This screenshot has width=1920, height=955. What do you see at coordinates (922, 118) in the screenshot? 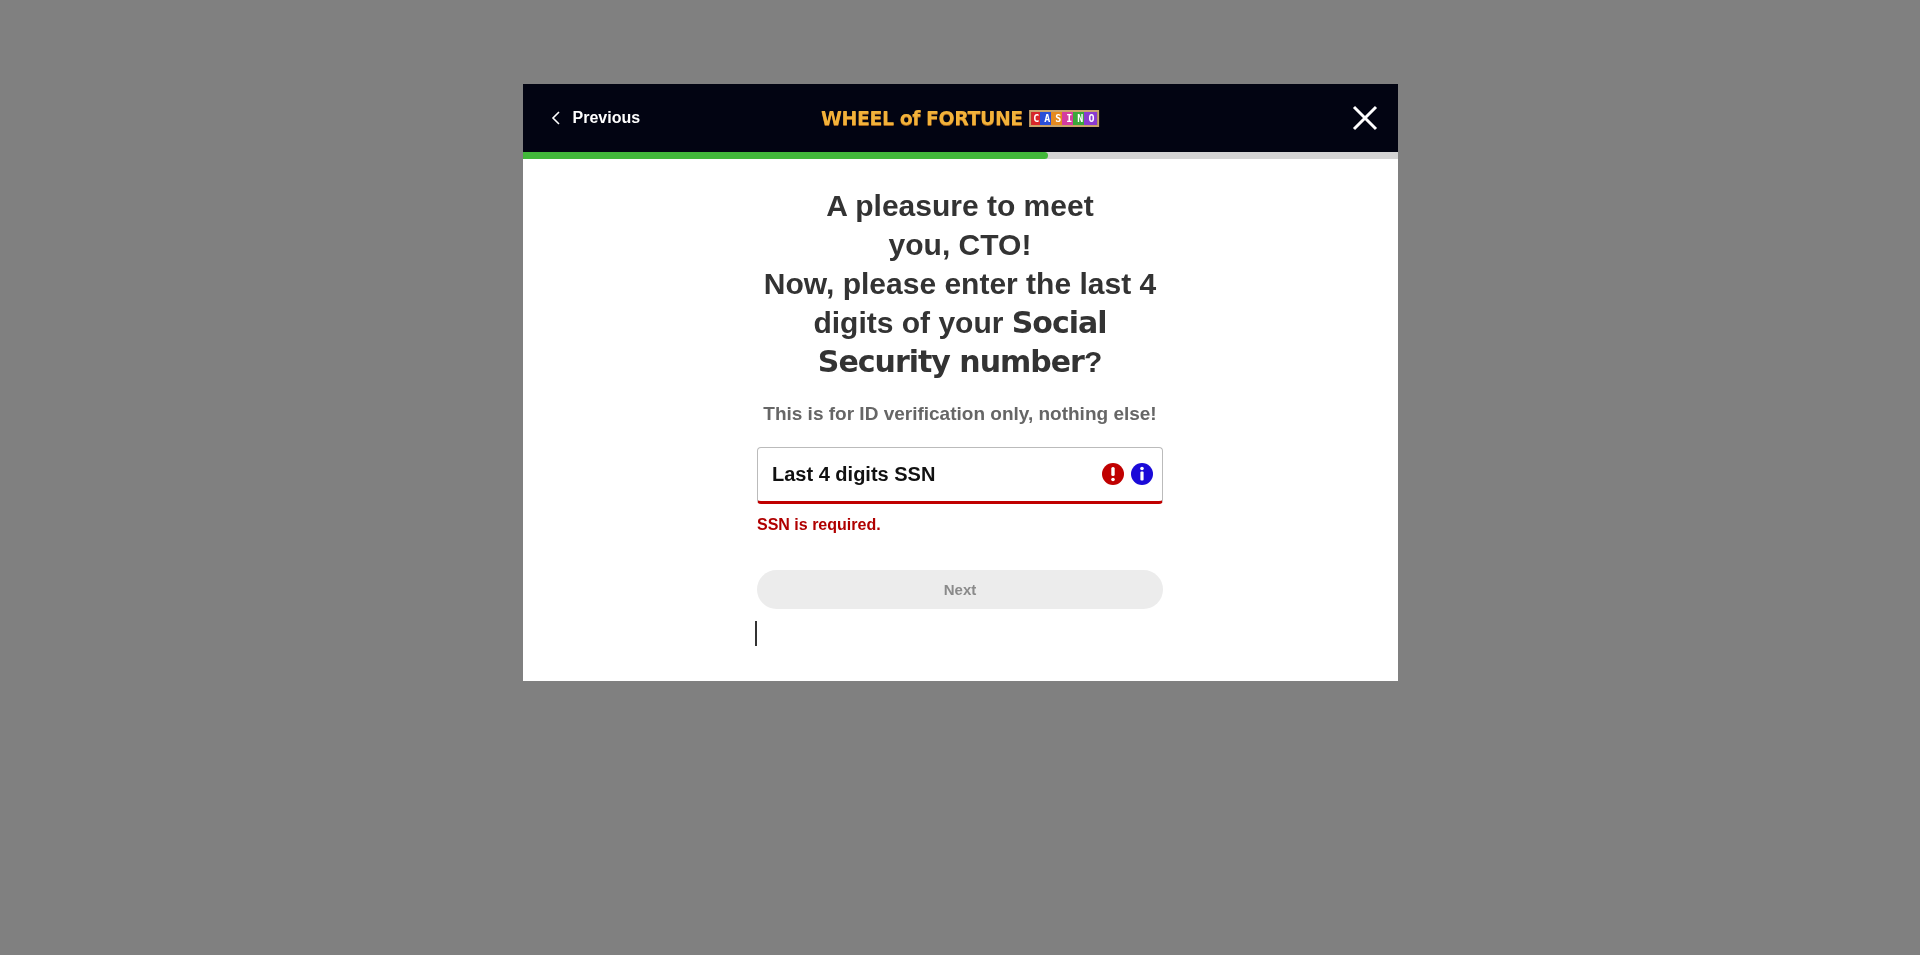
I see `logo-title: WHEEL of FORTUNE` at bounding box center [922, 118].